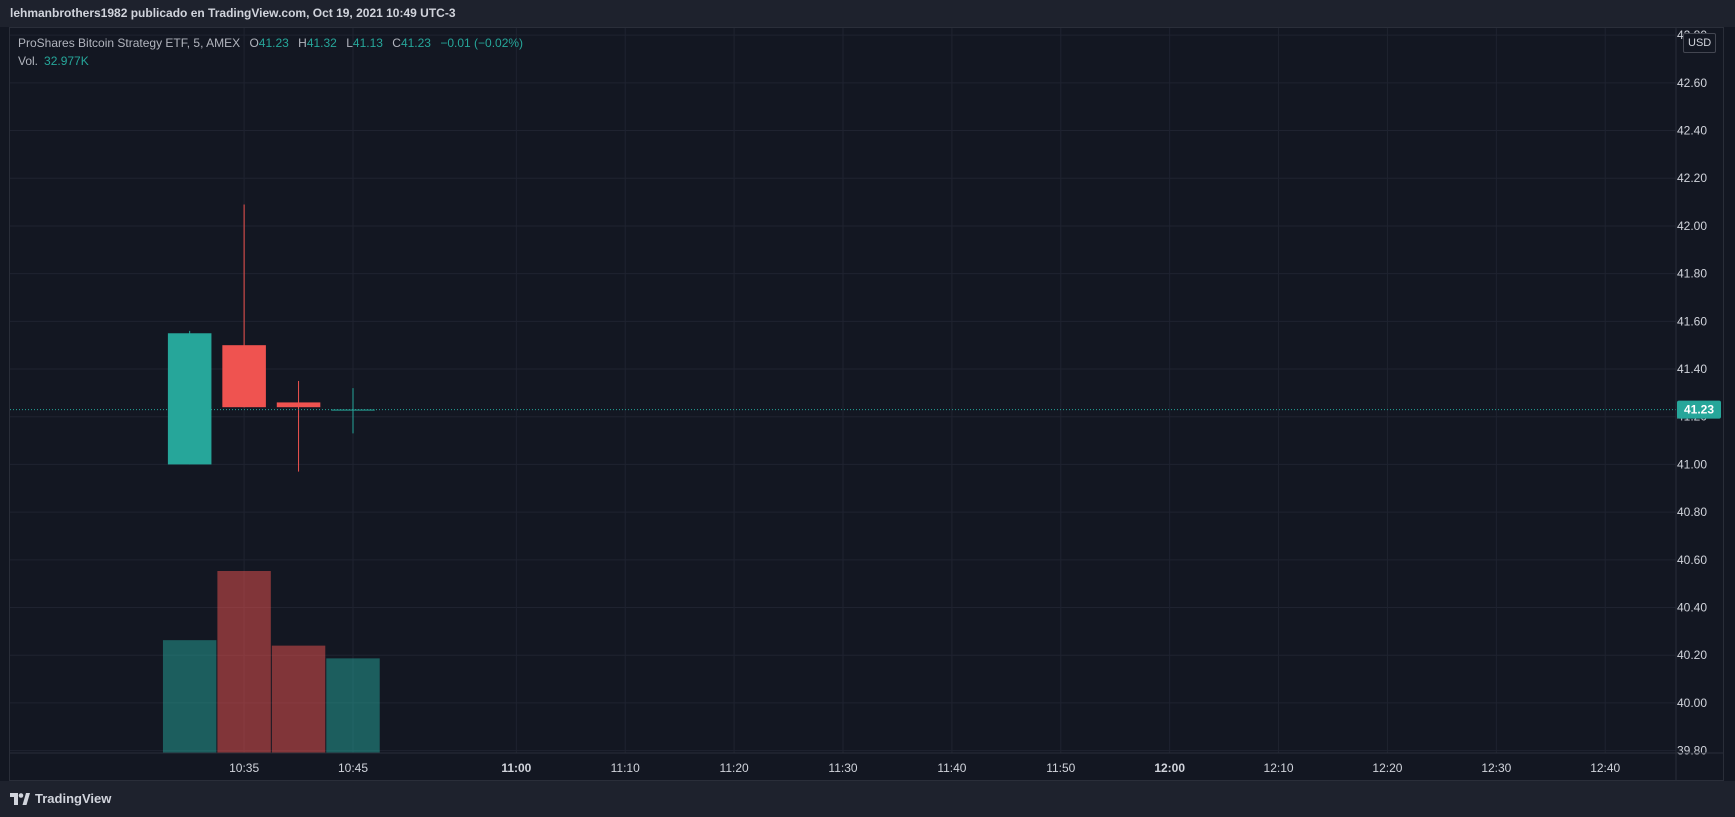 This screenshot has width=1735, height=817. I want to click on last-price-label: 41.23, so click(1699, 410).